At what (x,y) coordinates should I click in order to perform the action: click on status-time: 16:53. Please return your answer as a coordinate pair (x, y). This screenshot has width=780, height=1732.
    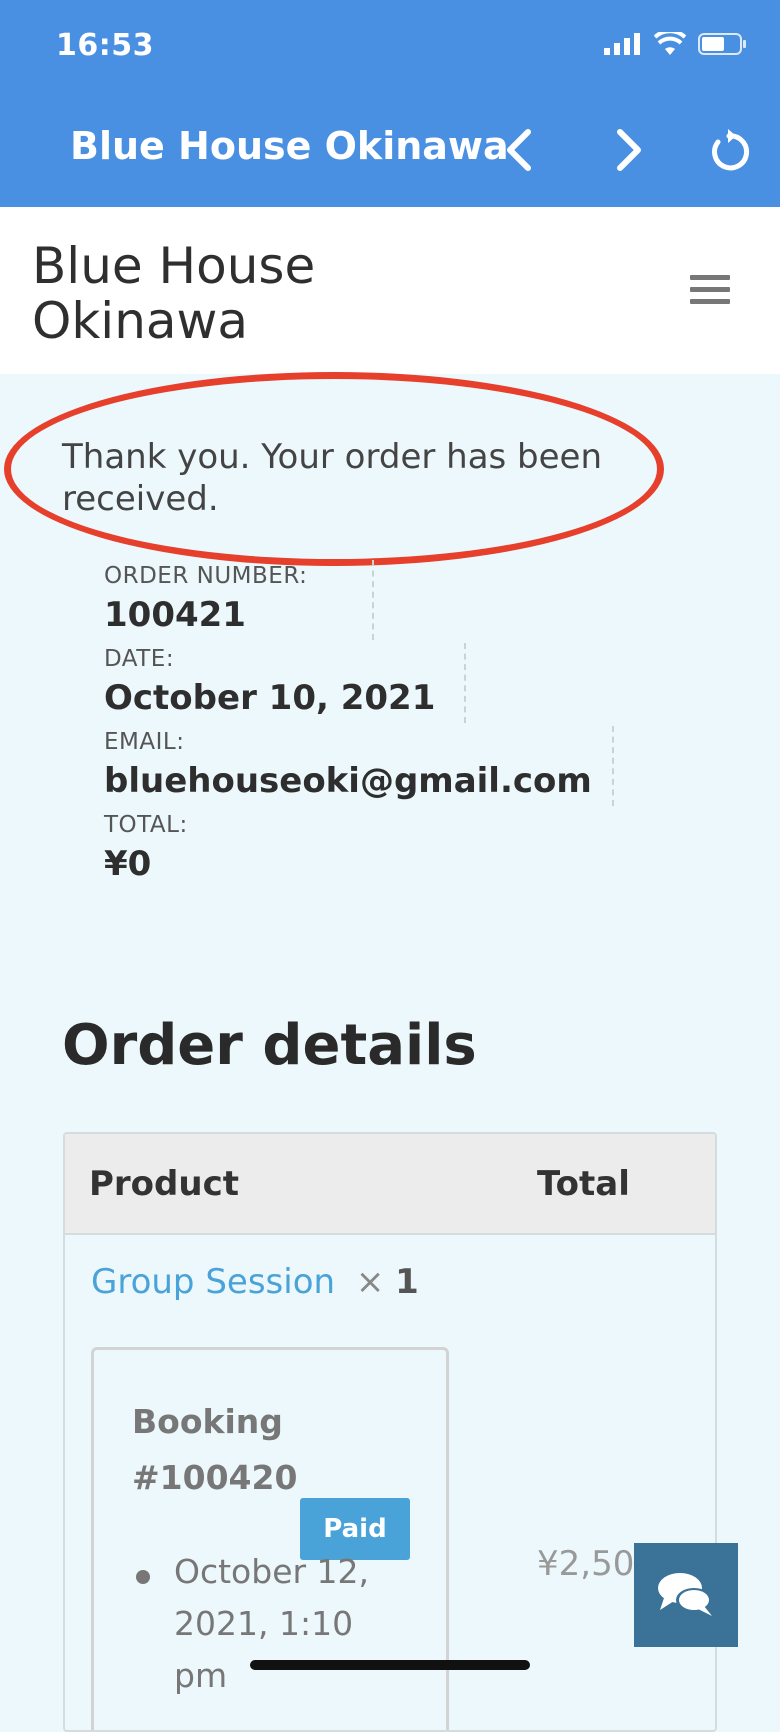
    Looking at the image, I should click on (105, 45).